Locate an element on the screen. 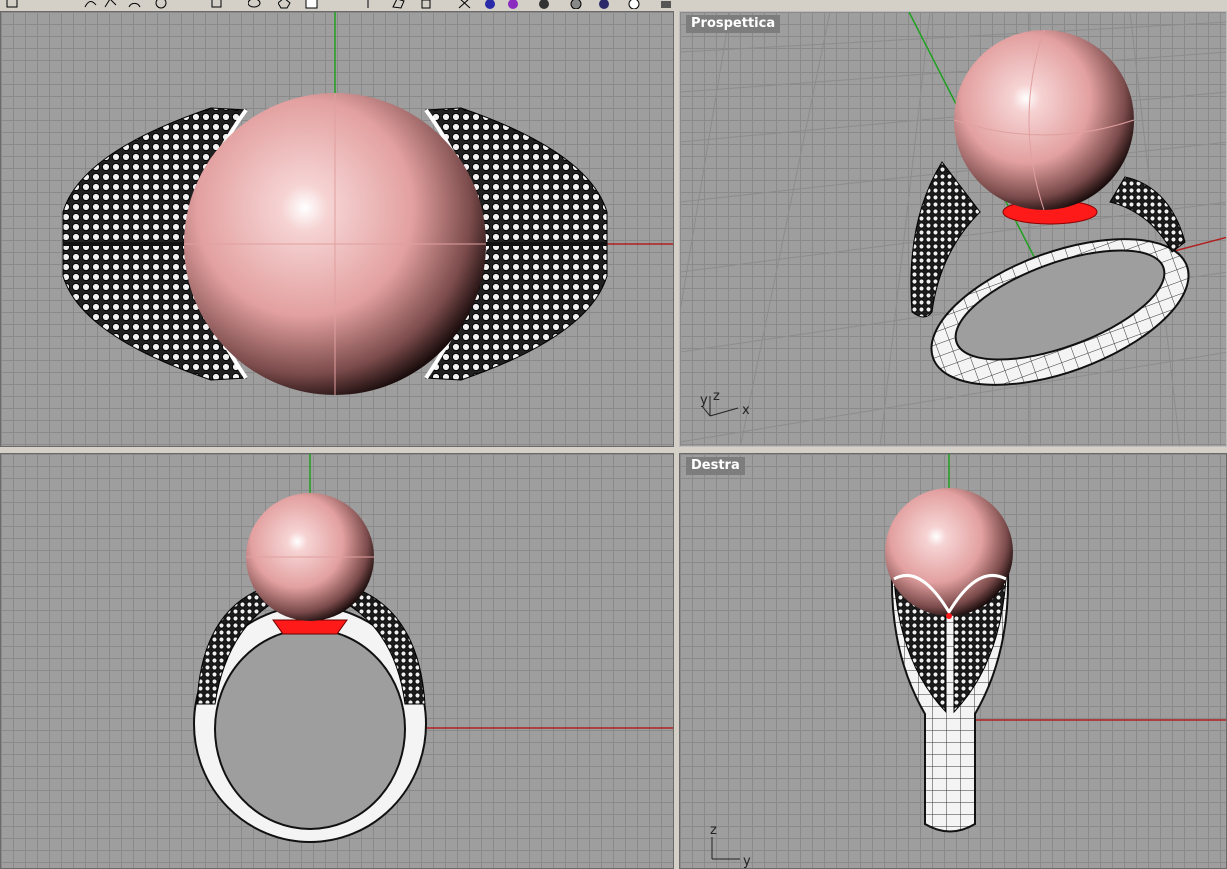  render-icon is located at coordinates (513, 4).